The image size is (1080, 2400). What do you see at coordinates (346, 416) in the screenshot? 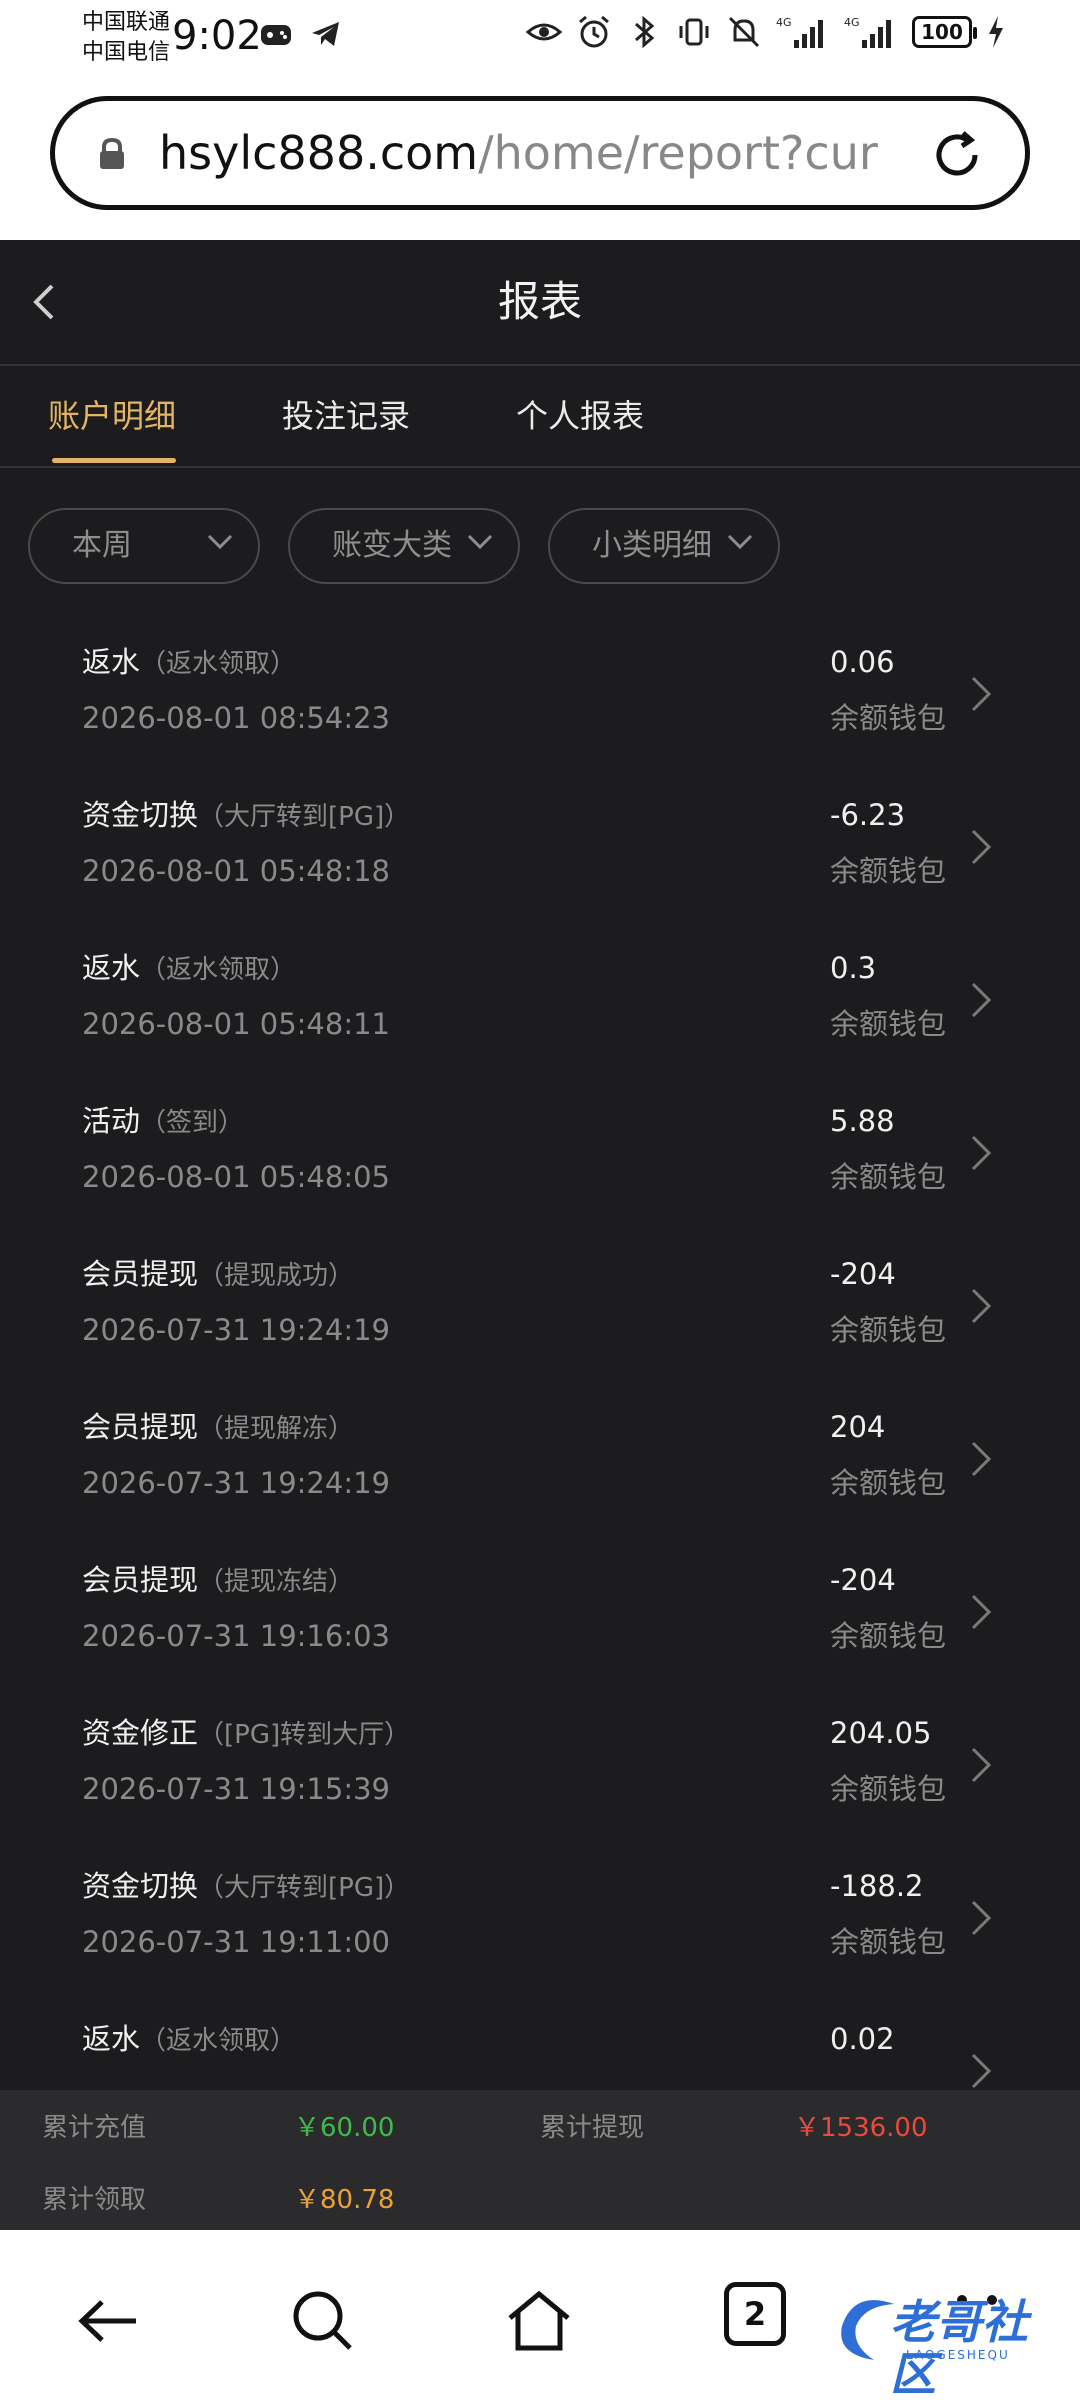
I see `tab-bet-records: 投注记录` at bounding box center [346, 416].